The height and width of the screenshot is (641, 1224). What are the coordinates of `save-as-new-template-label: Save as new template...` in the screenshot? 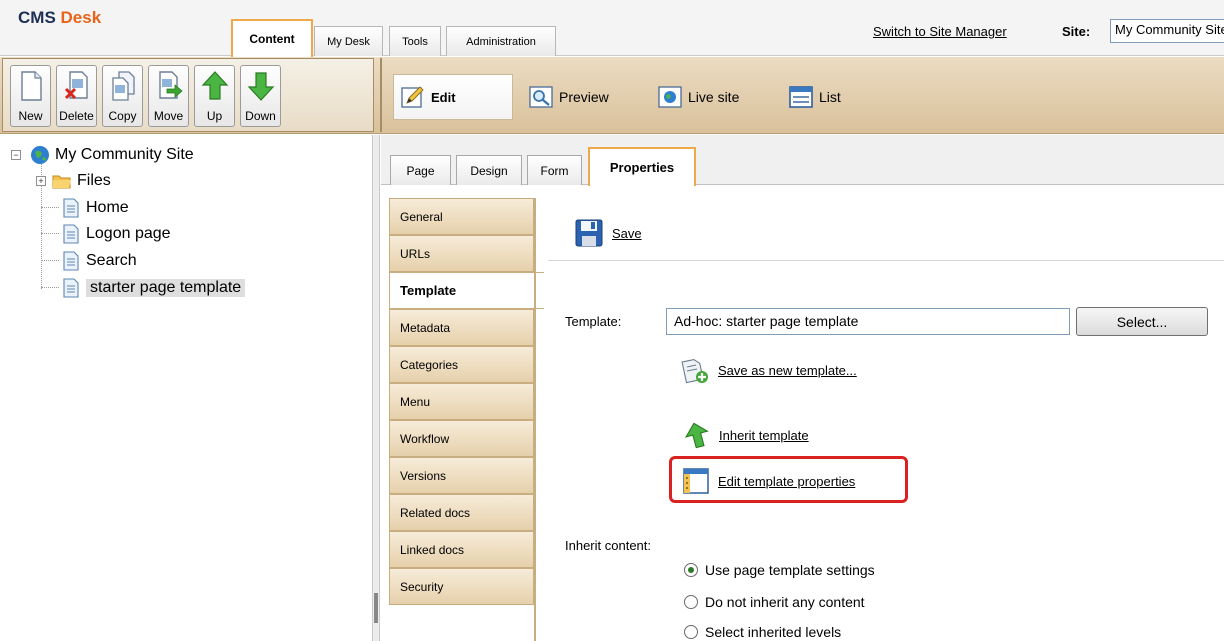 It's located at (787, 370).